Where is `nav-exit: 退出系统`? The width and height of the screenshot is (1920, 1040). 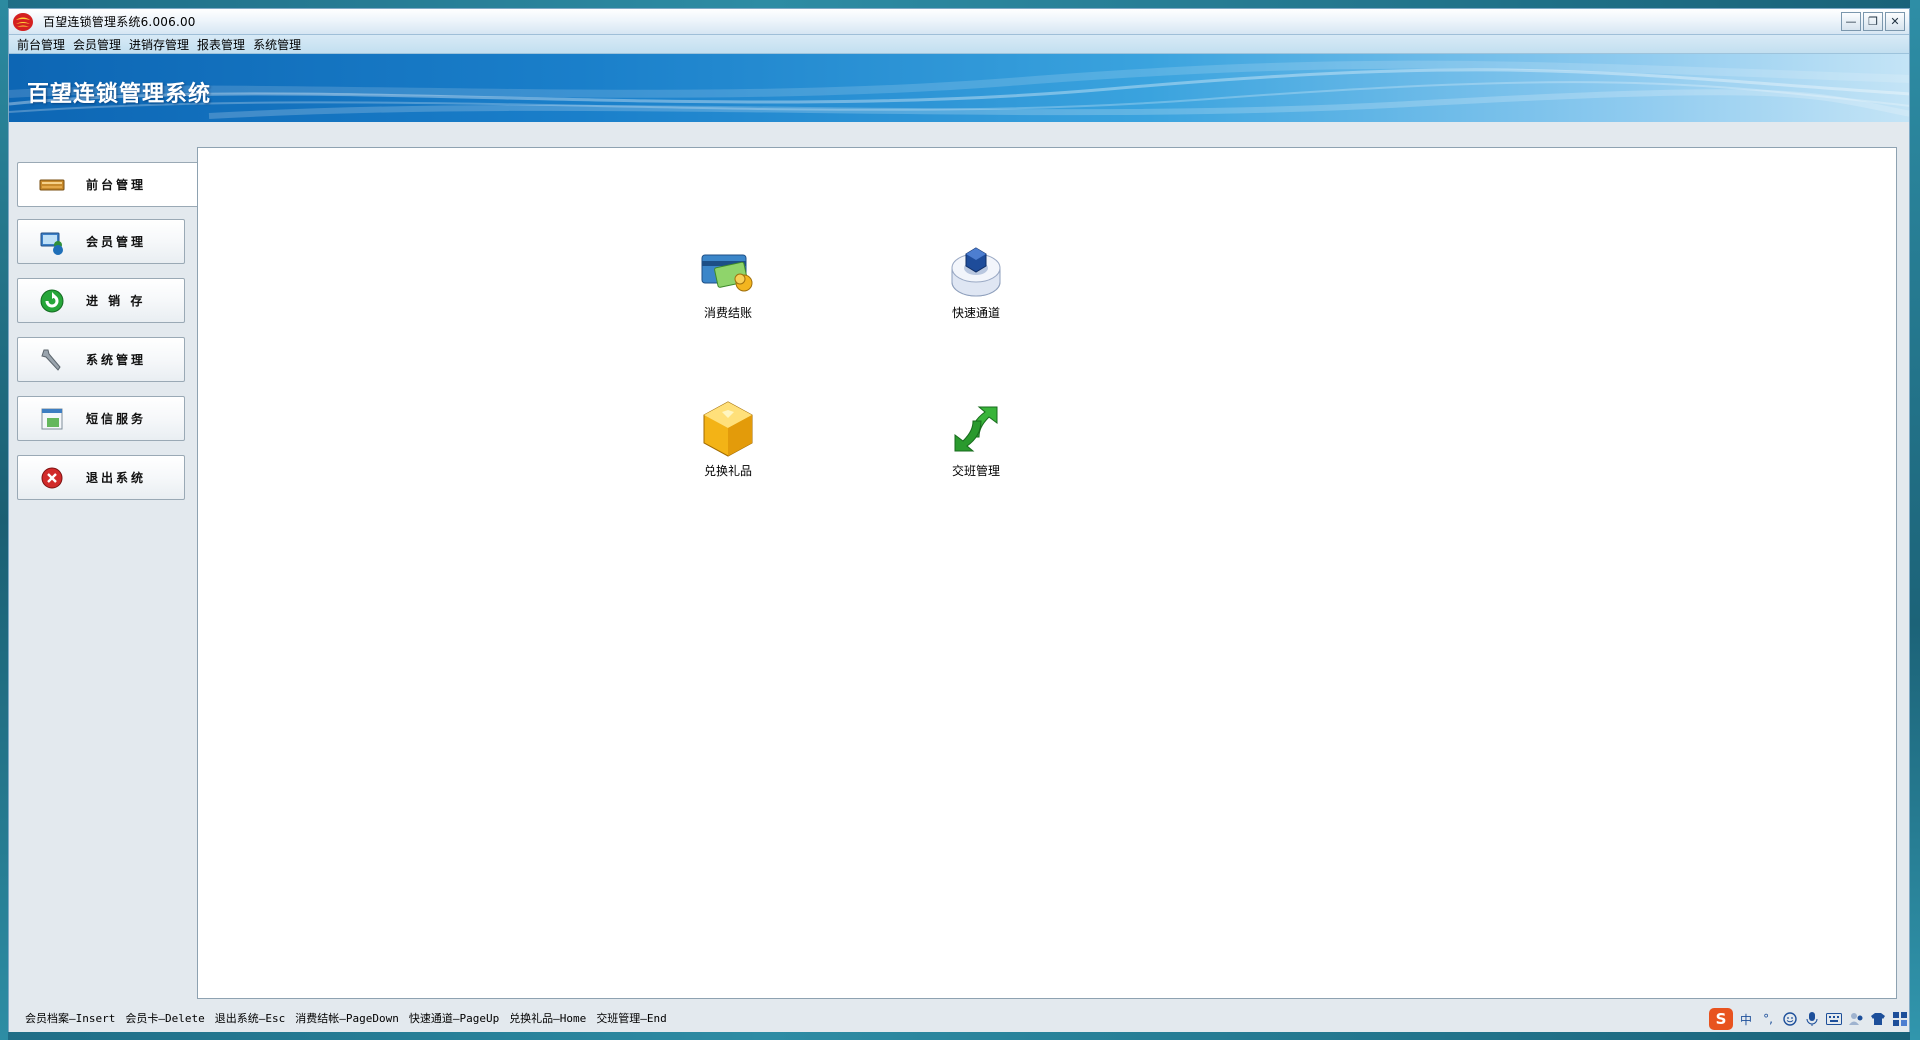
nav-exit: 退出系统 is located at coordinates (101, 477).